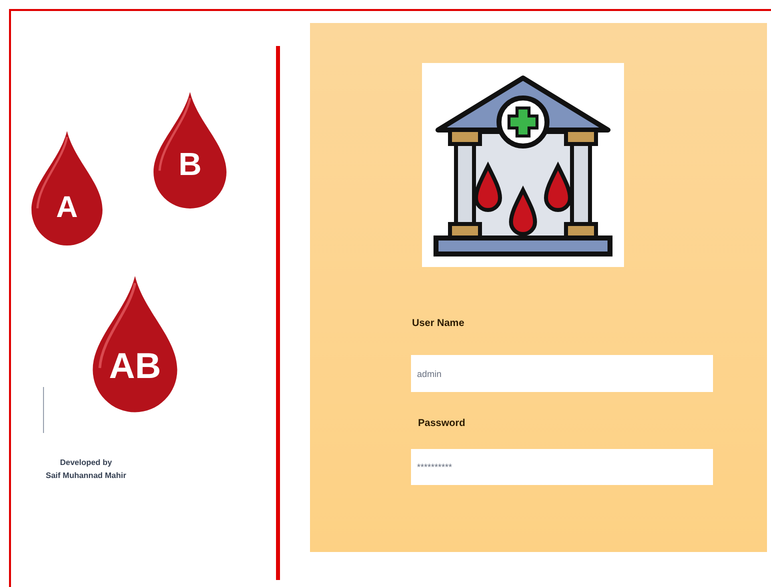 This screenshot has width=771, height=587. What do you see at coordinates (562, 467) in the screenshot?
I see `password-field: **********` at bounding box center [562, 467].